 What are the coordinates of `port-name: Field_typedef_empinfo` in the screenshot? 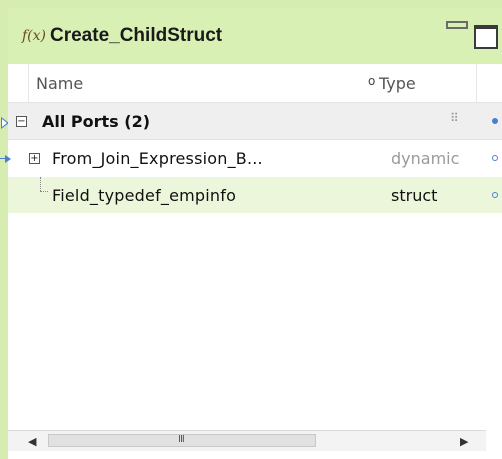 It's located at (144, 195).